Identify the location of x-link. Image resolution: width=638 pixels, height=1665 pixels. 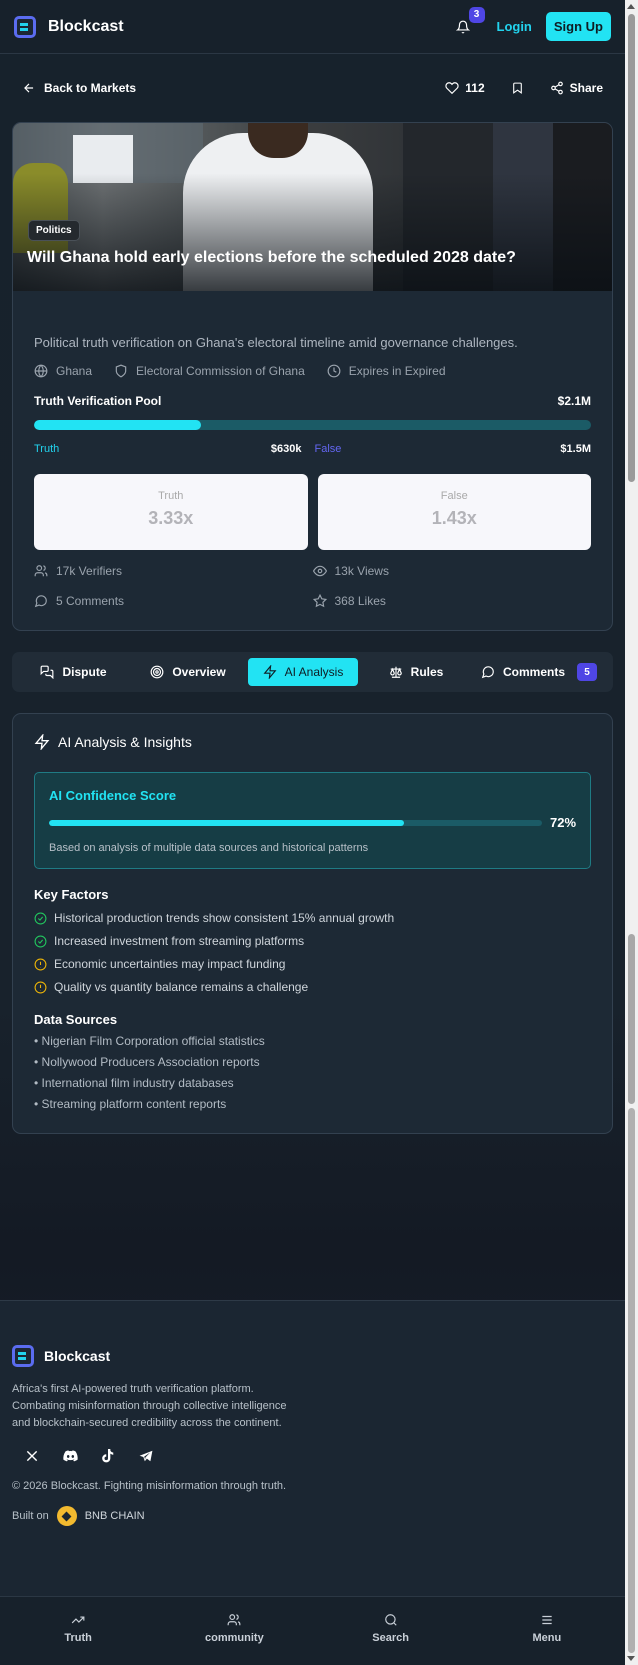
(32, 1456).